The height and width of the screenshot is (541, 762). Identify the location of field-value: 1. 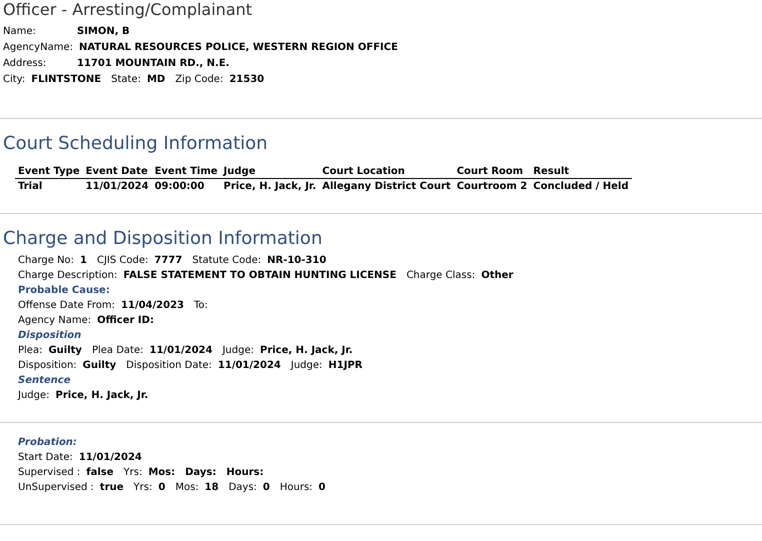
(83, 261).